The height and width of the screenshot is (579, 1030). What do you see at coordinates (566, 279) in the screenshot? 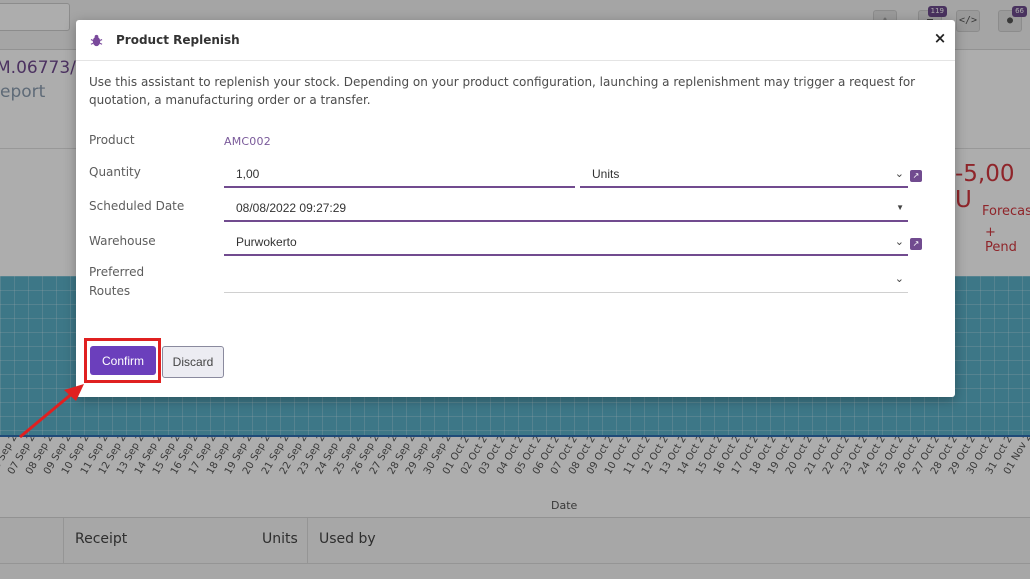
I see `preferred-routes-select: ⌄` at bounding box center [566, 279].